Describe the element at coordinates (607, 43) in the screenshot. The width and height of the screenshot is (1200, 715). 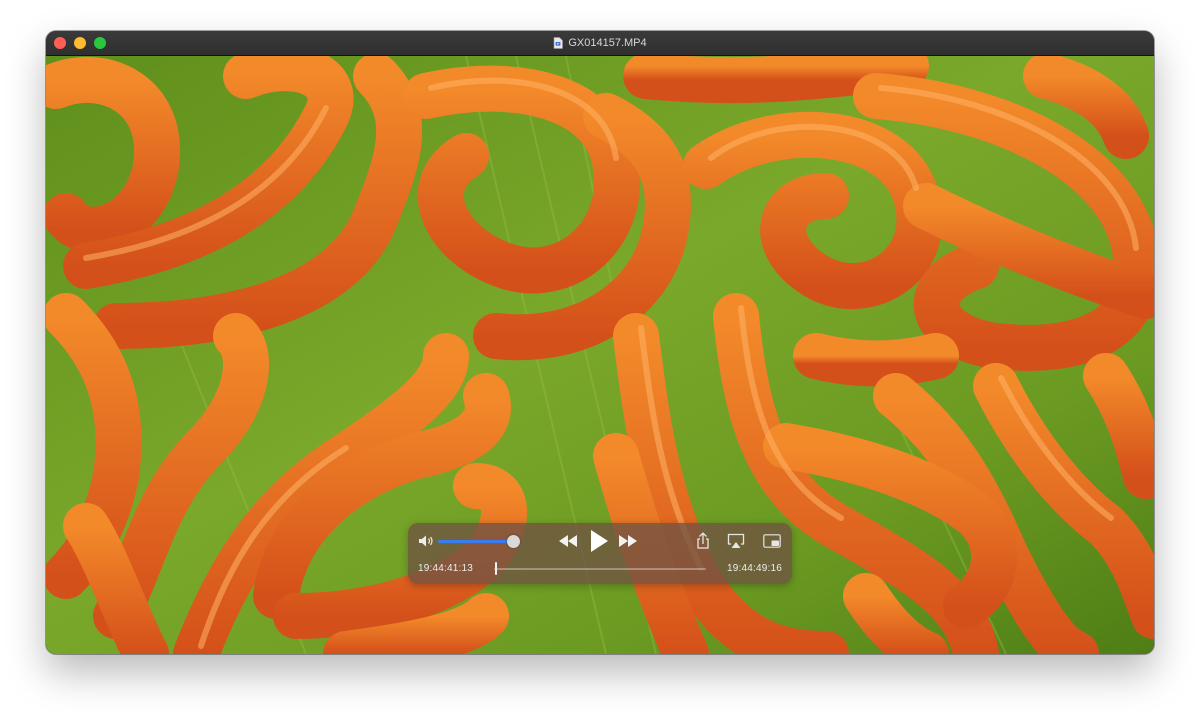
I see `window-title: GX014157.MP4` at that location.